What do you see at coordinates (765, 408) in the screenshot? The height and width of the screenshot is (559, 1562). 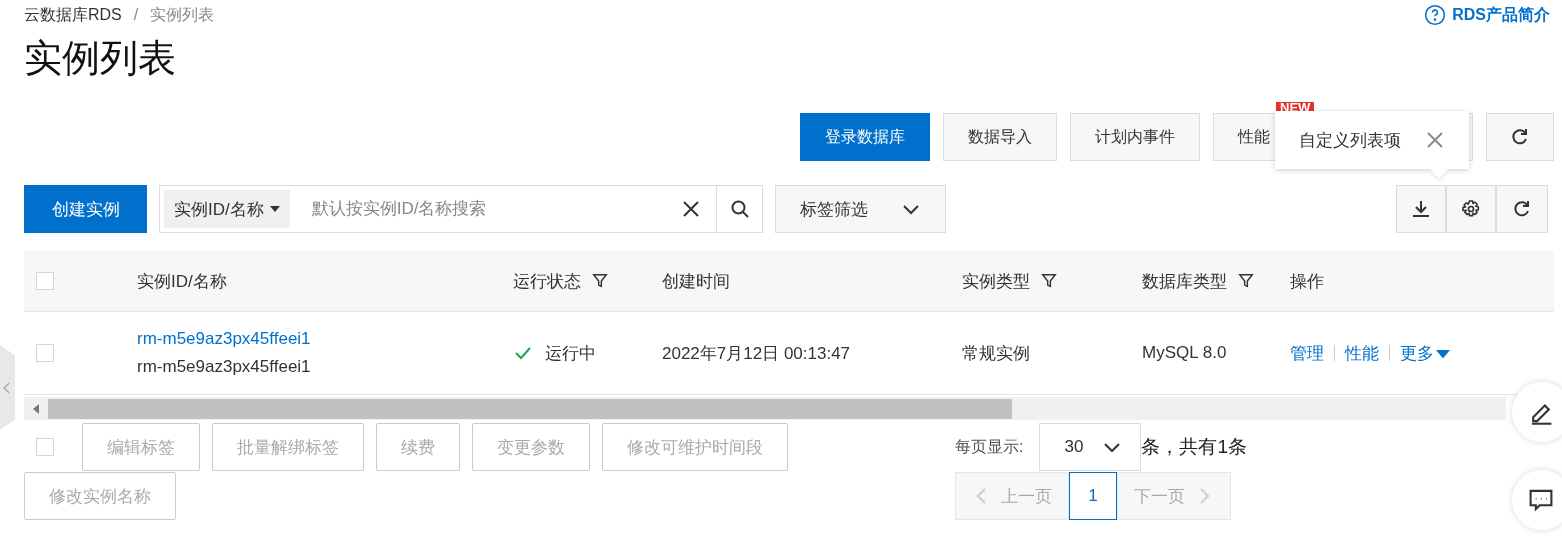 I see `horizontal-scrollbar` at bounding box center [765, 408].